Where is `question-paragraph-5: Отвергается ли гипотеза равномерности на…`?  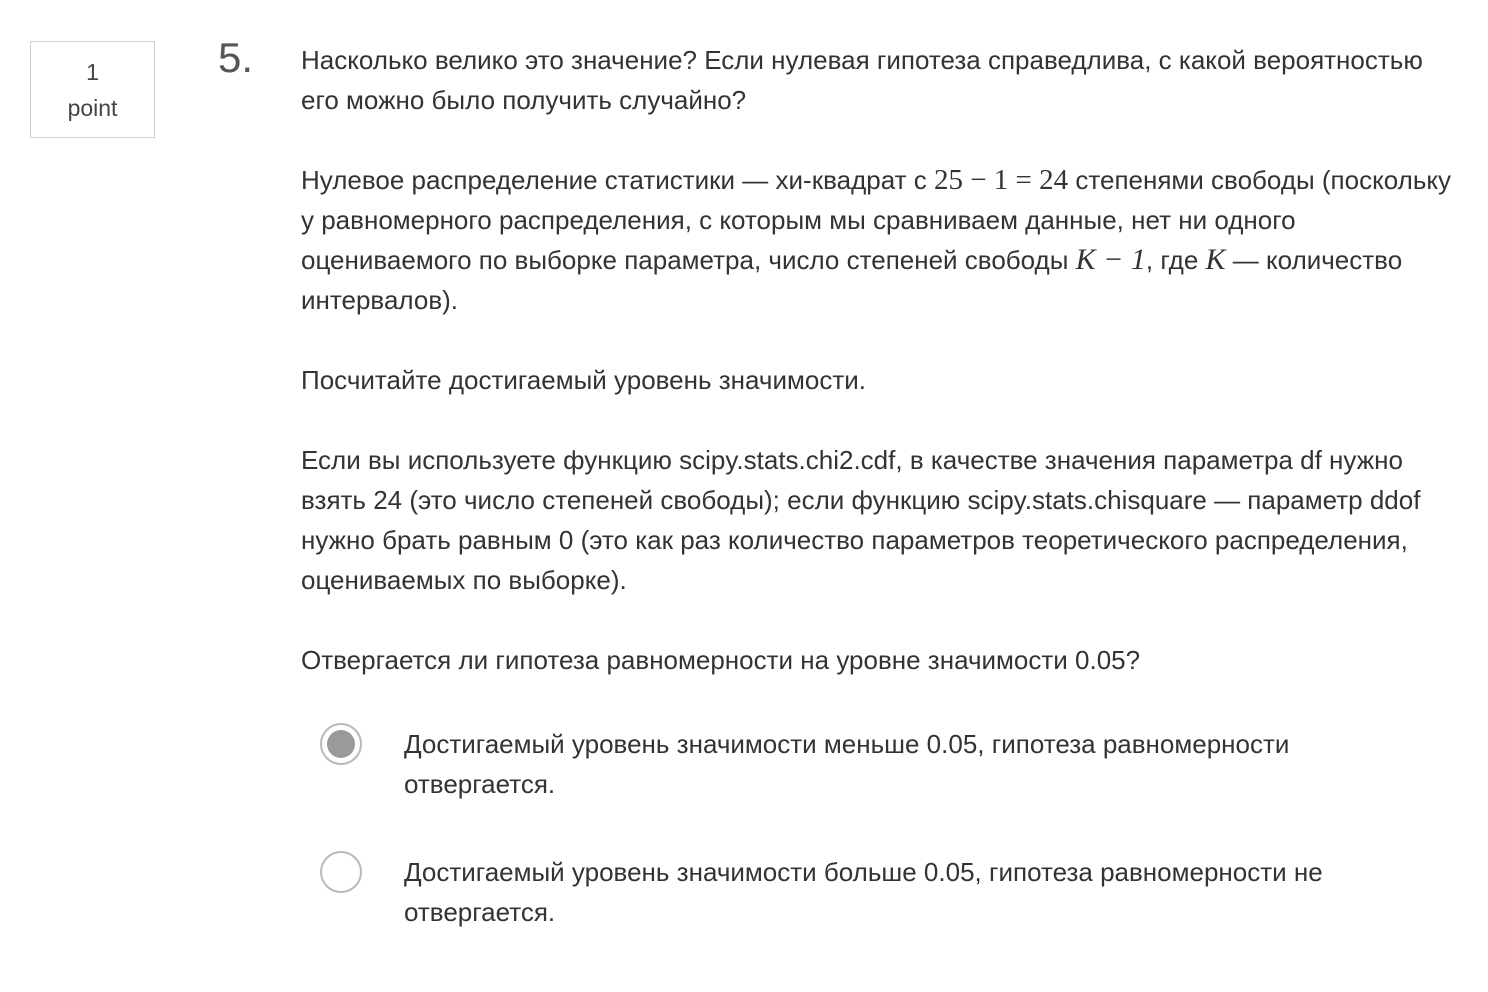 question-paragraph-5: Отвергается ли гипотеза равномерности на… is located at coordinates (721, 660).